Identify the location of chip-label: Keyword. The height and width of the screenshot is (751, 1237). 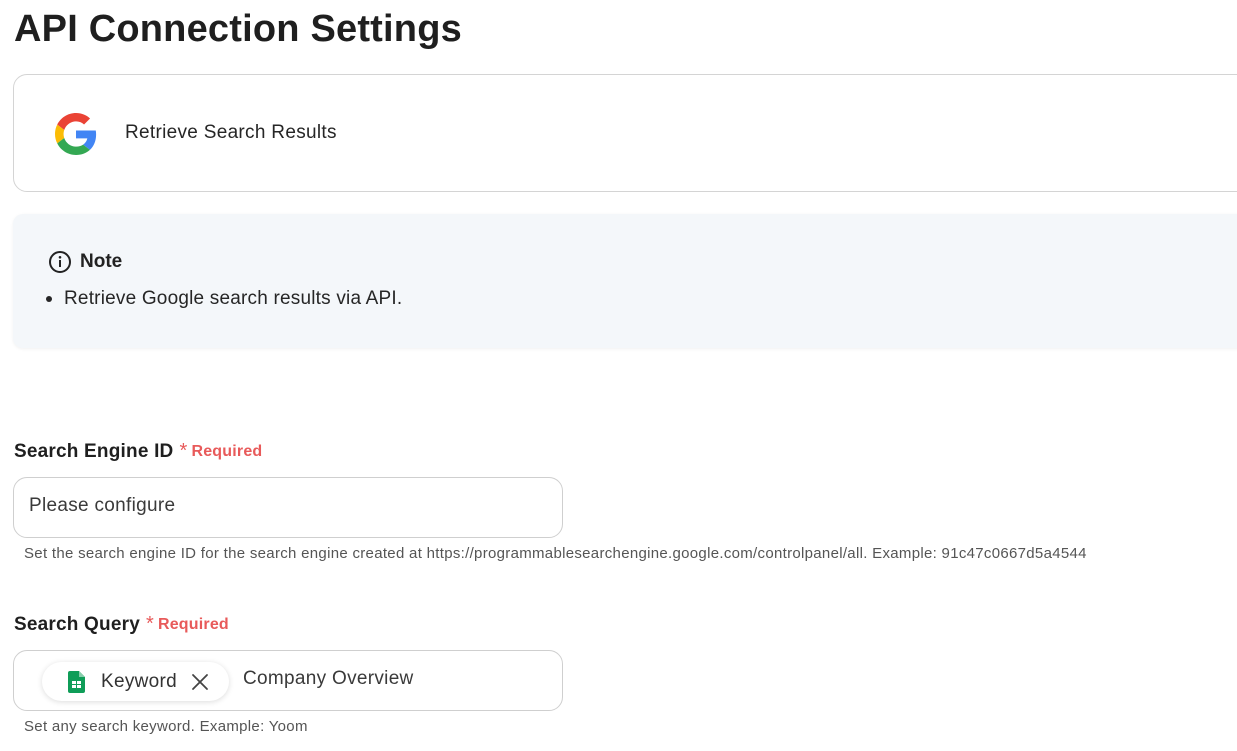
(139, 681).